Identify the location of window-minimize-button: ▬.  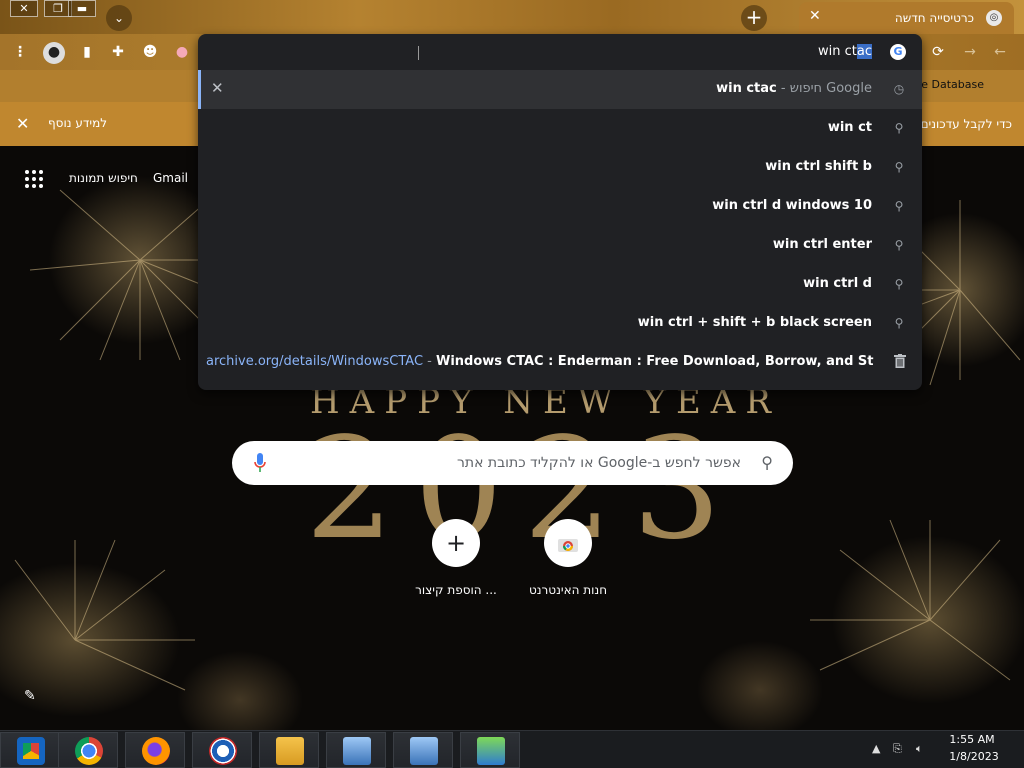
(82, 8).